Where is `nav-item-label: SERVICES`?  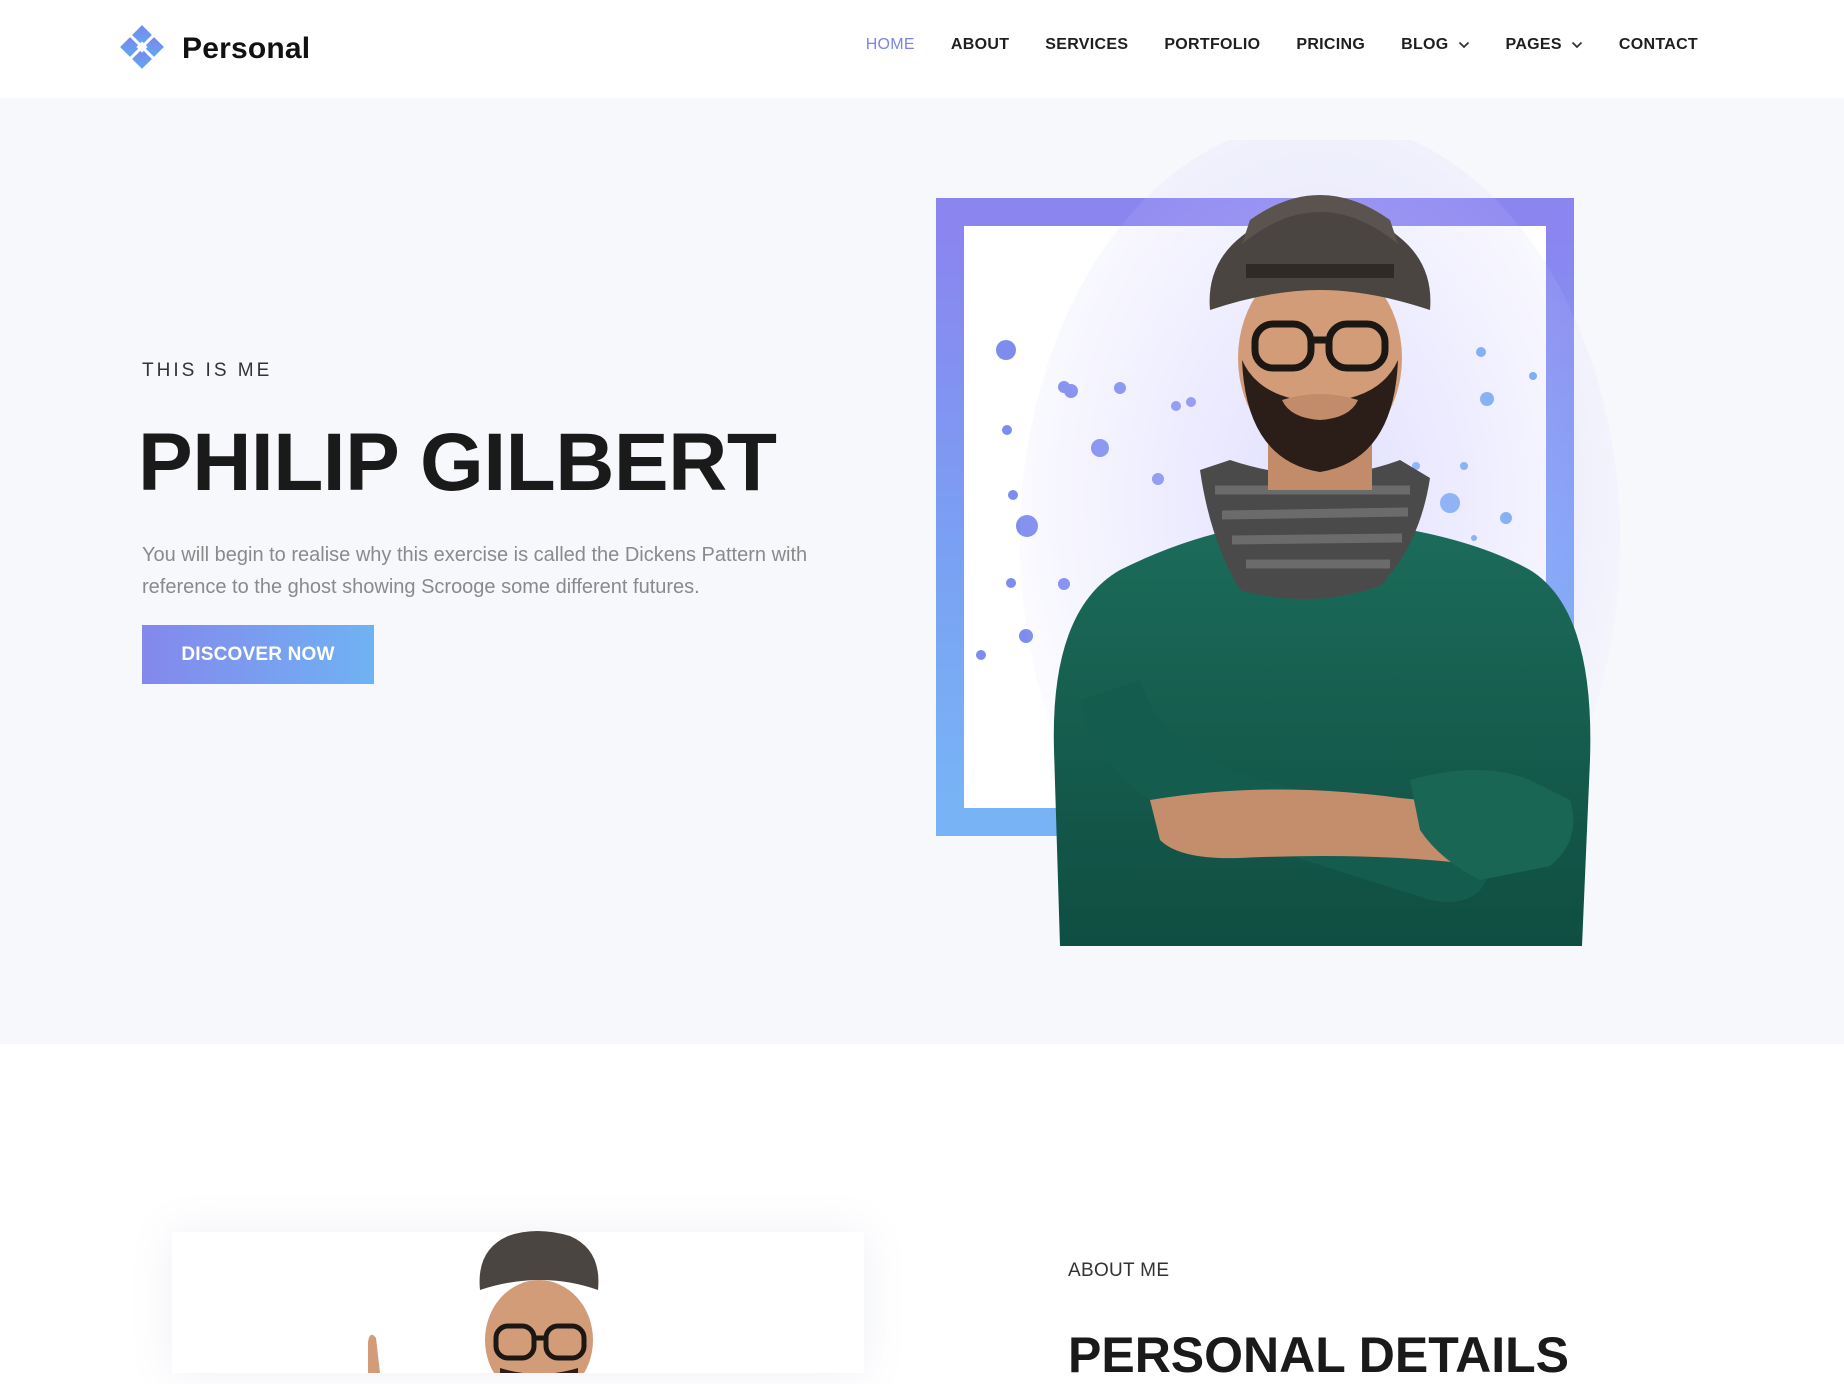
nav-item-label: SERVICES is located at coordinates (1087, 44).